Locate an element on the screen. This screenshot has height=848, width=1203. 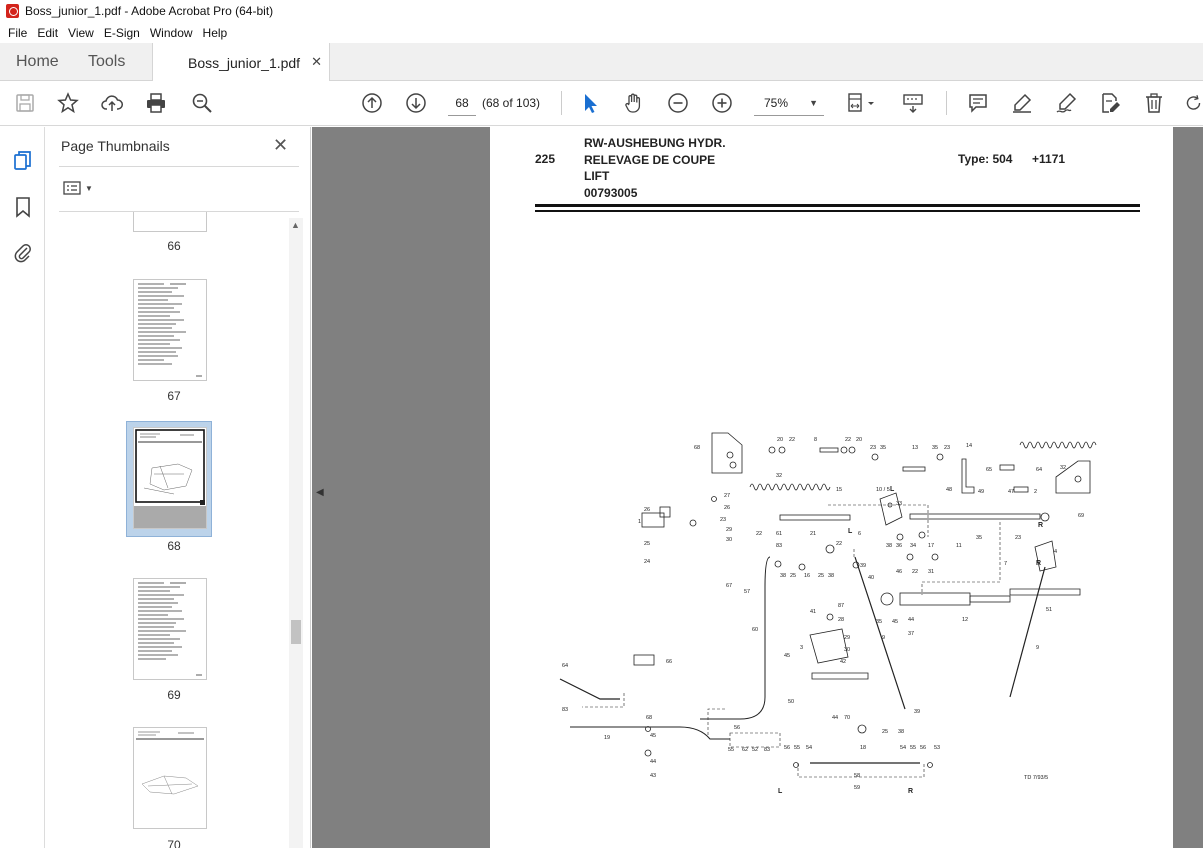
svg-text: 28 is located at coordinates (841, 620).